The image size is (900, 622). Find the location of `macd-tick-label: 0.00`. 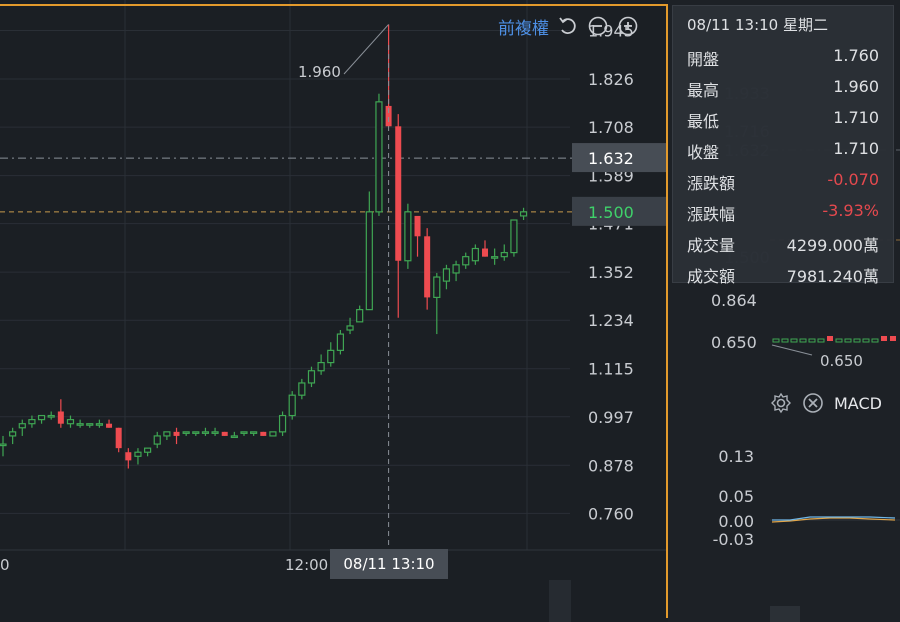

macd-tick-label: 0.00 is located at coordinates (736, 521).